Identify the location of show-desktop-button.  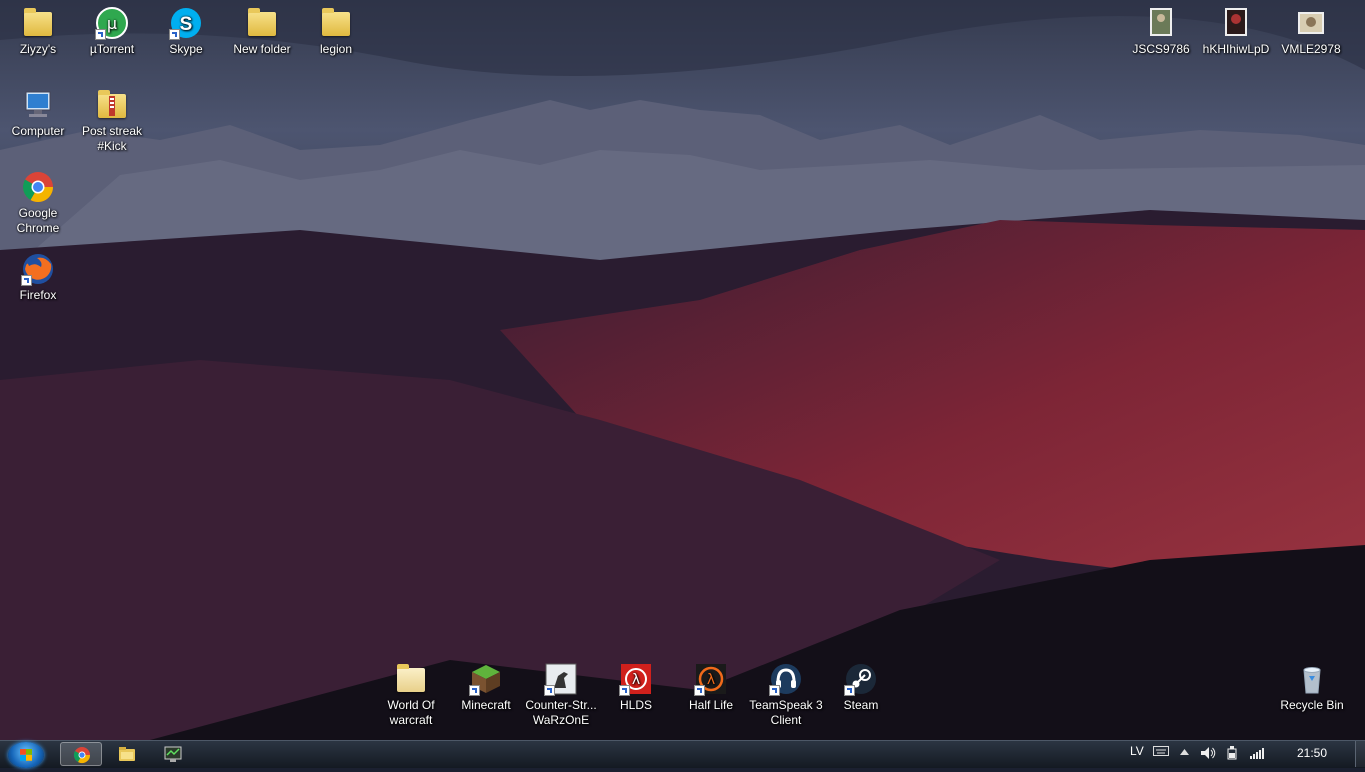
(1360, 754).